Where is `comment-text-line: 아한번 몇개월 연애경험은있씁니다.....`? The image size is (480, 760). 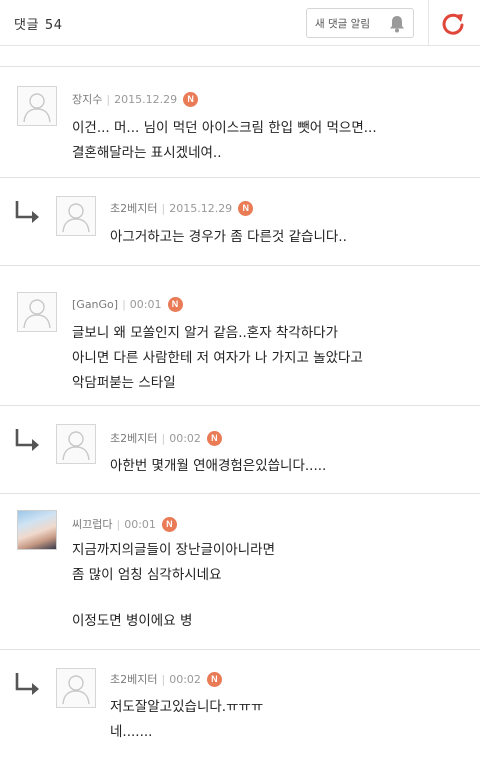
comment-text-line: 아한번 몇개월 연애경험은있씁니다..... is located at coordinates (218, 466).